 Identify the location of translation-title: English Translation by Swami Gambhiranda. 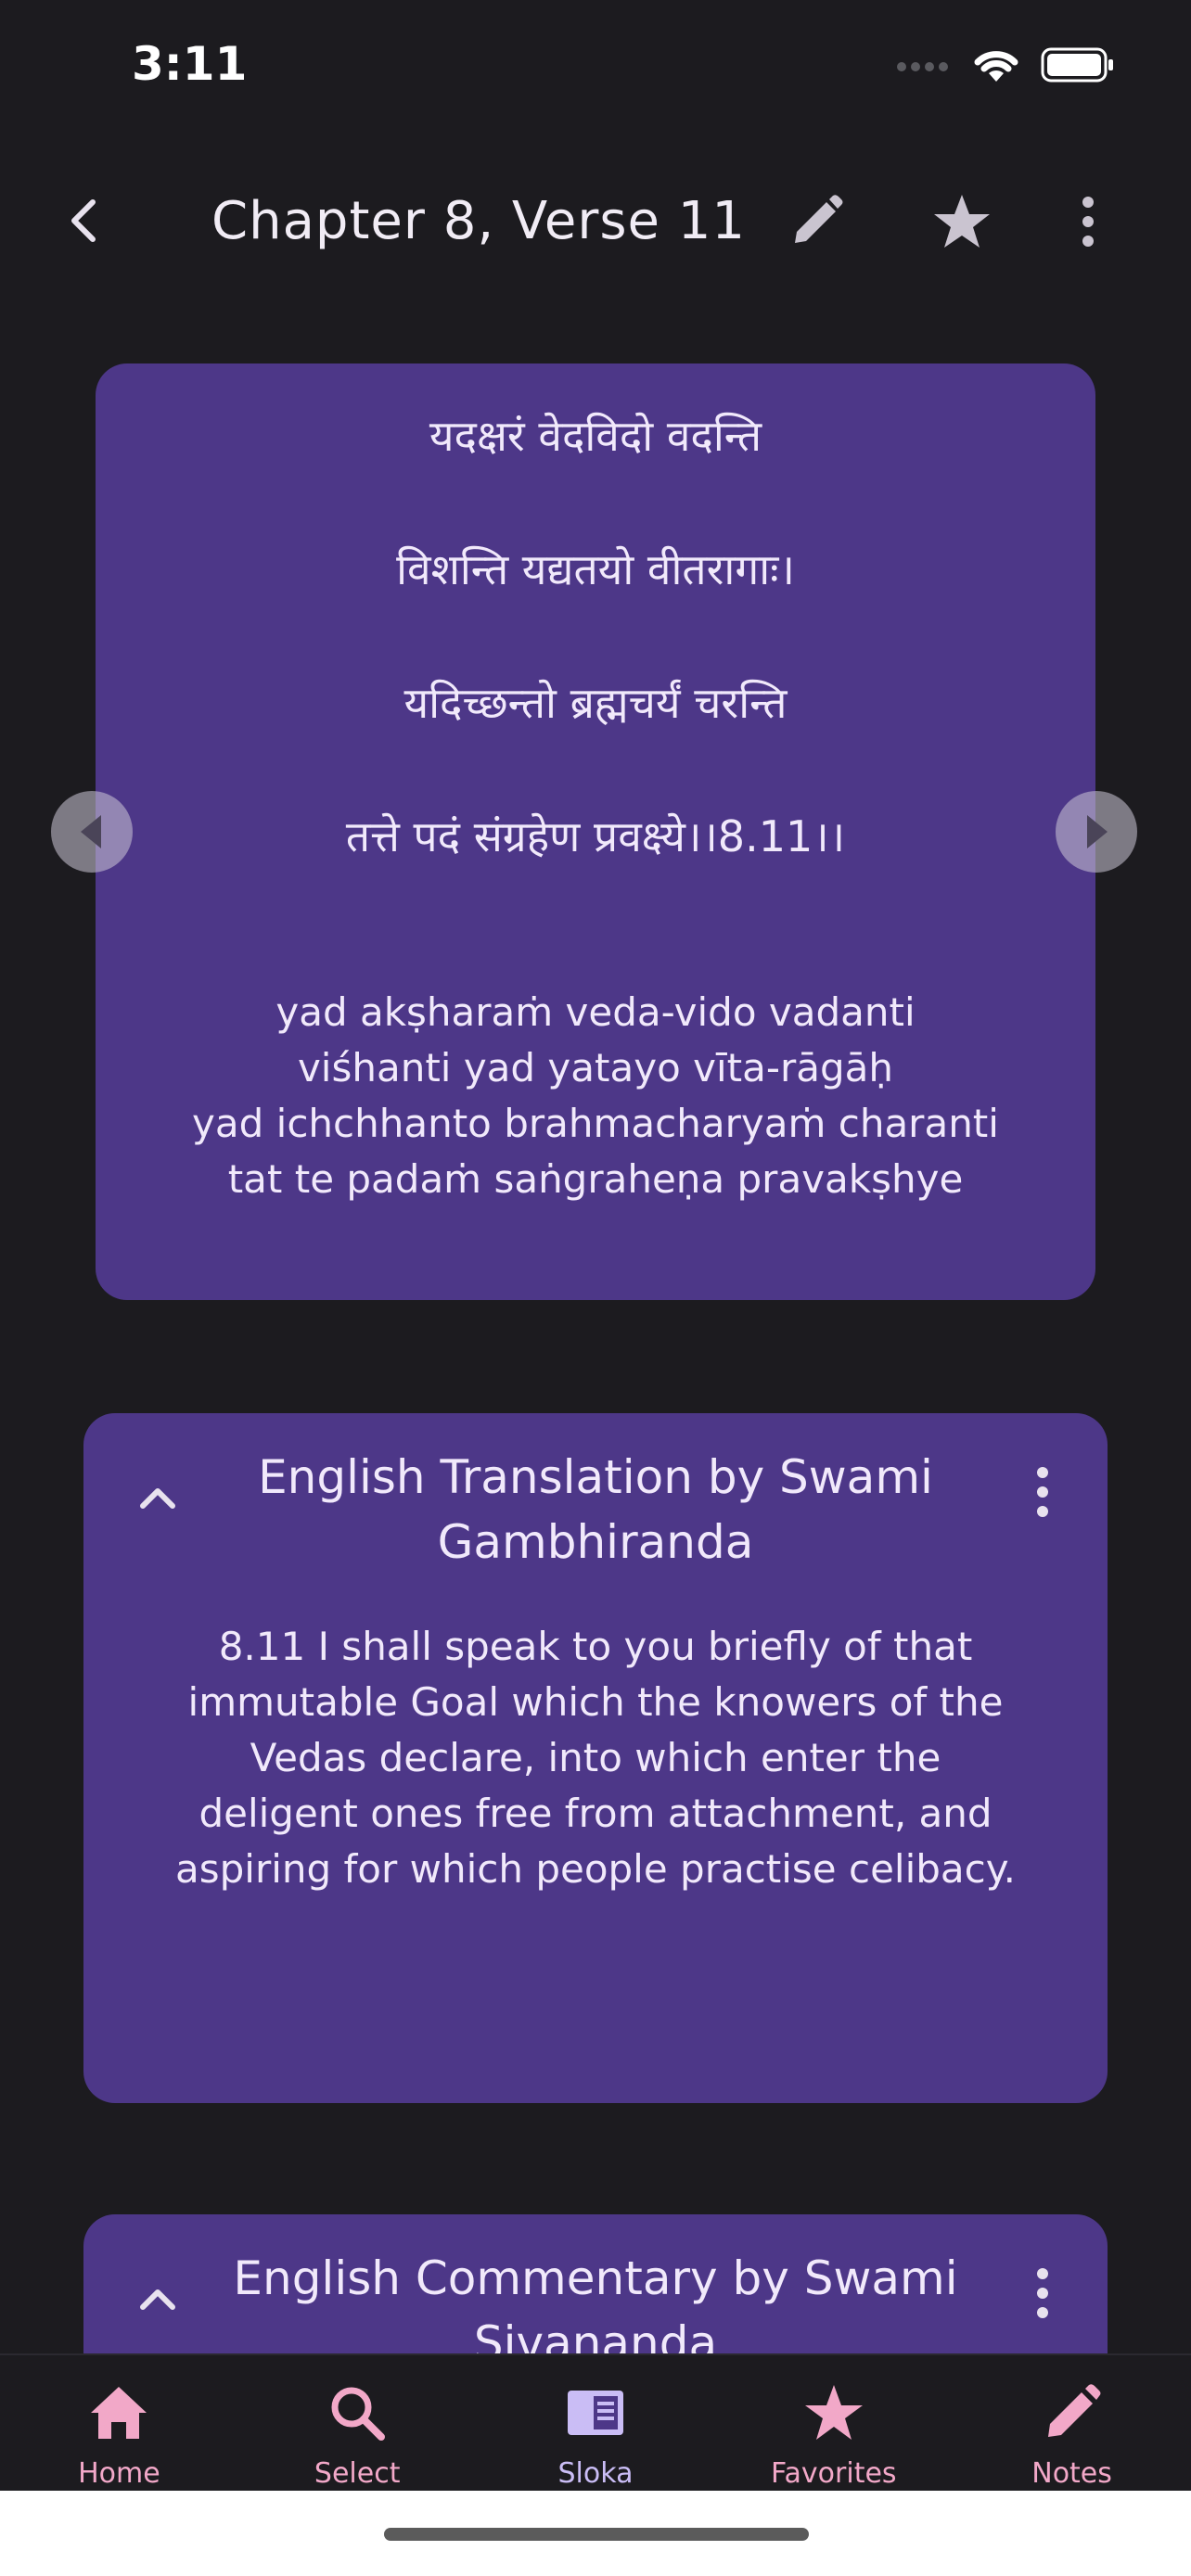
(595, 1510).